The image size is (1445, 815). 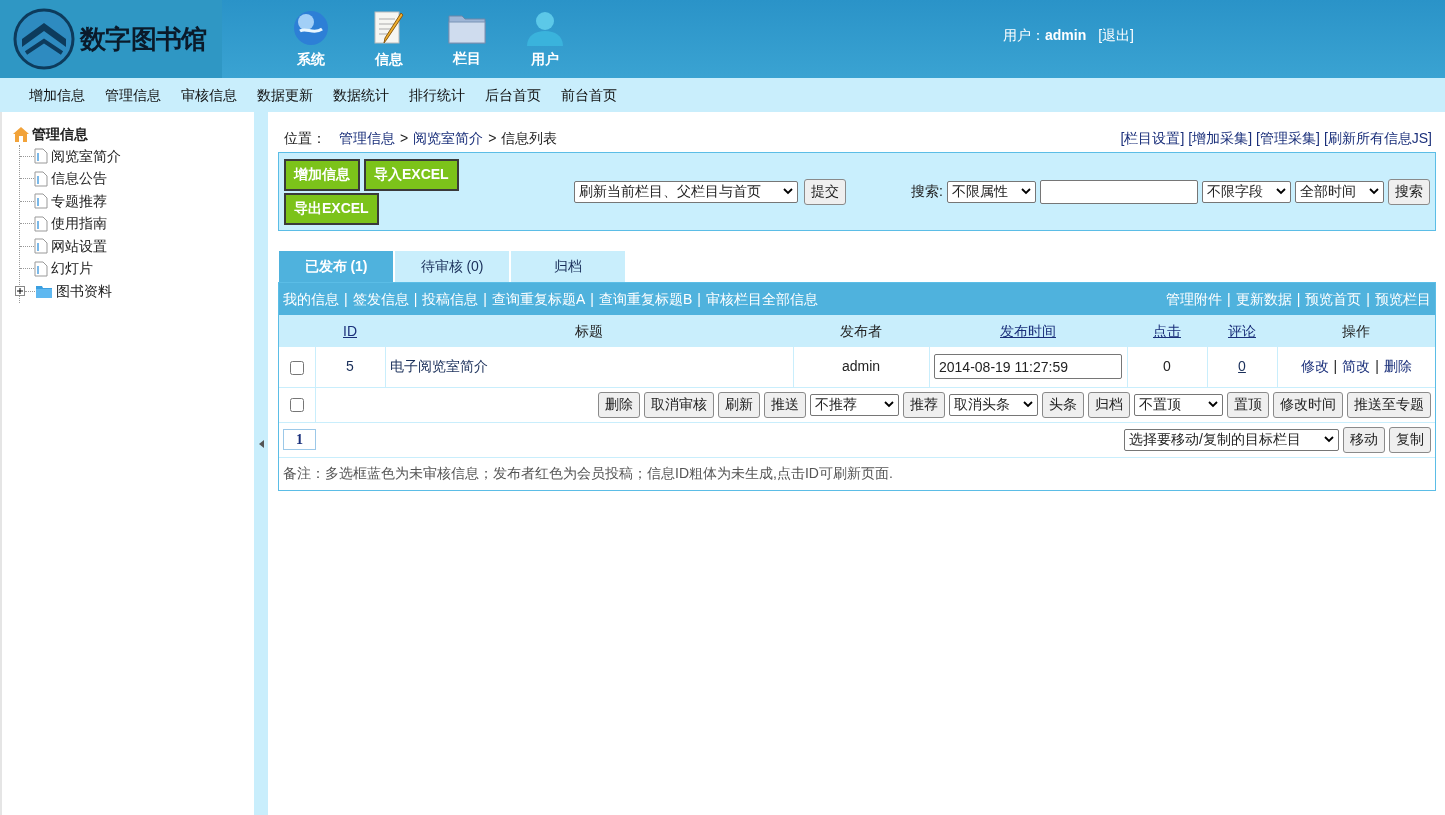 I want to click on title-link: 电子阅览室简介, so click(x=438, y=366).